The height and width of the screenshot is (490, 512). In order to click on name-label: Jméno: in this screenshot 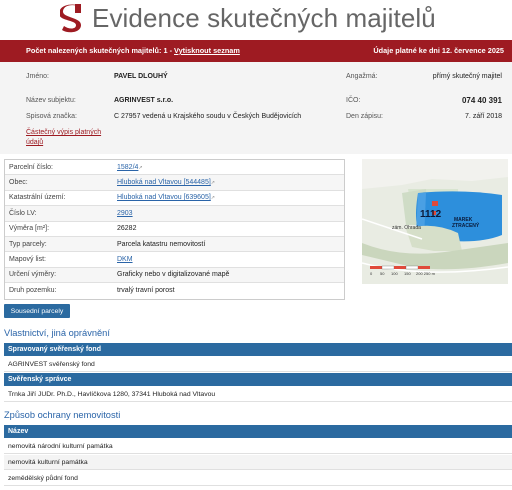, I will do `click(37, 76)`.